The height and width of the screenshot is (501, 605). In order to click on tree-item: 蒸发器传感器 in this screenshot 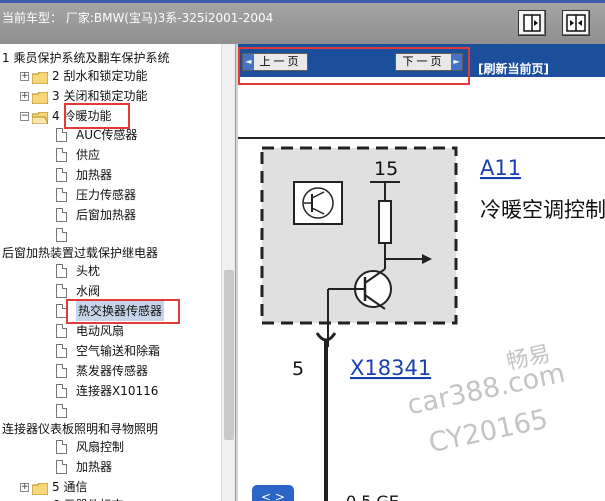, I will do `click(102, 371)`.